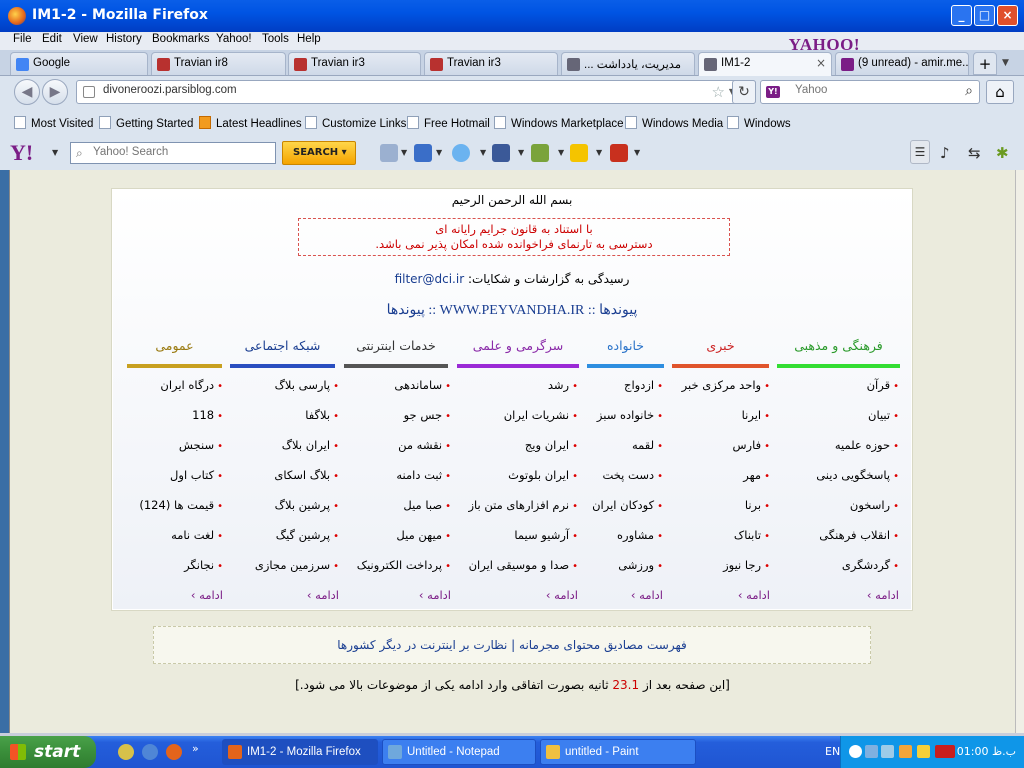 Image resolution: width=1024 pixels, height=768 pixels. Describe the element at coordinates (491, 63) in the screenshot. I see `tab-travian-ir3-2: Travian ir3` at that location.